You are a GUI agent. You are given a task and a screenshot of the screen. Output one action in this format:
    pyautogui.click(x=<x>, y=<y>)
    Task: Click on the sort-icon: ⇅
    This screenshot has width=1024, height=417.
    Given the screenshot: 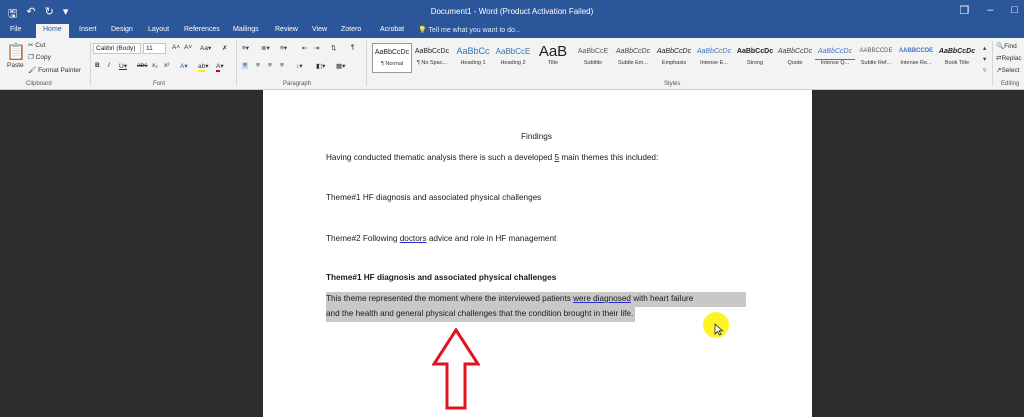 What is the action you would take?
    pyautogui.click(x=333, y=48)
    